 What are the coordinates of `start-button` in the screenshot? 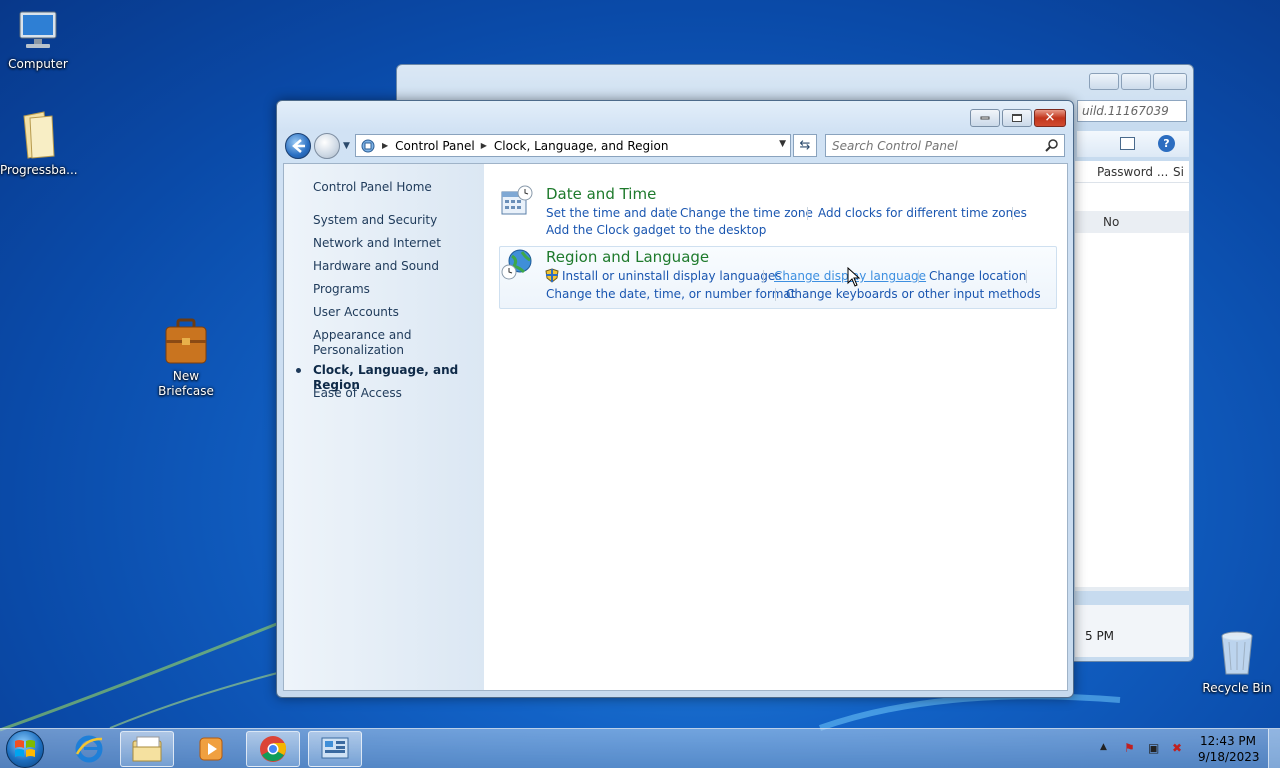 It's located at (25, 749).